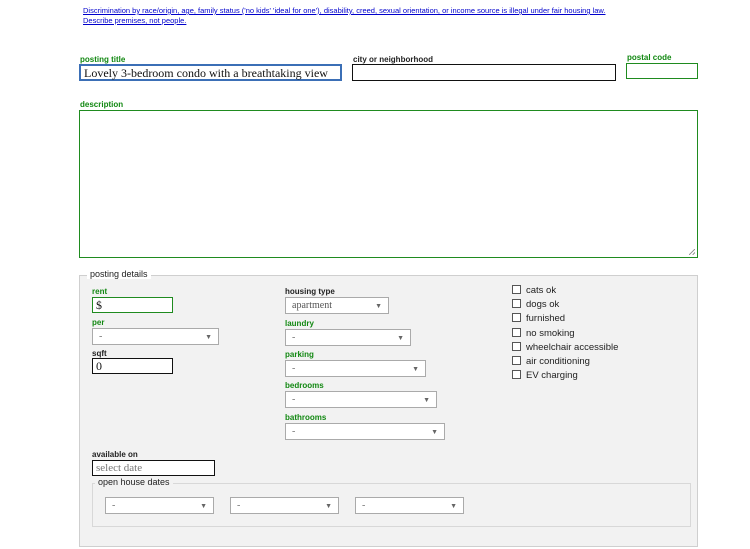  Describe the element at coordinates (101, 336) in the screenshot. I see `per-select-value: -` at that location.